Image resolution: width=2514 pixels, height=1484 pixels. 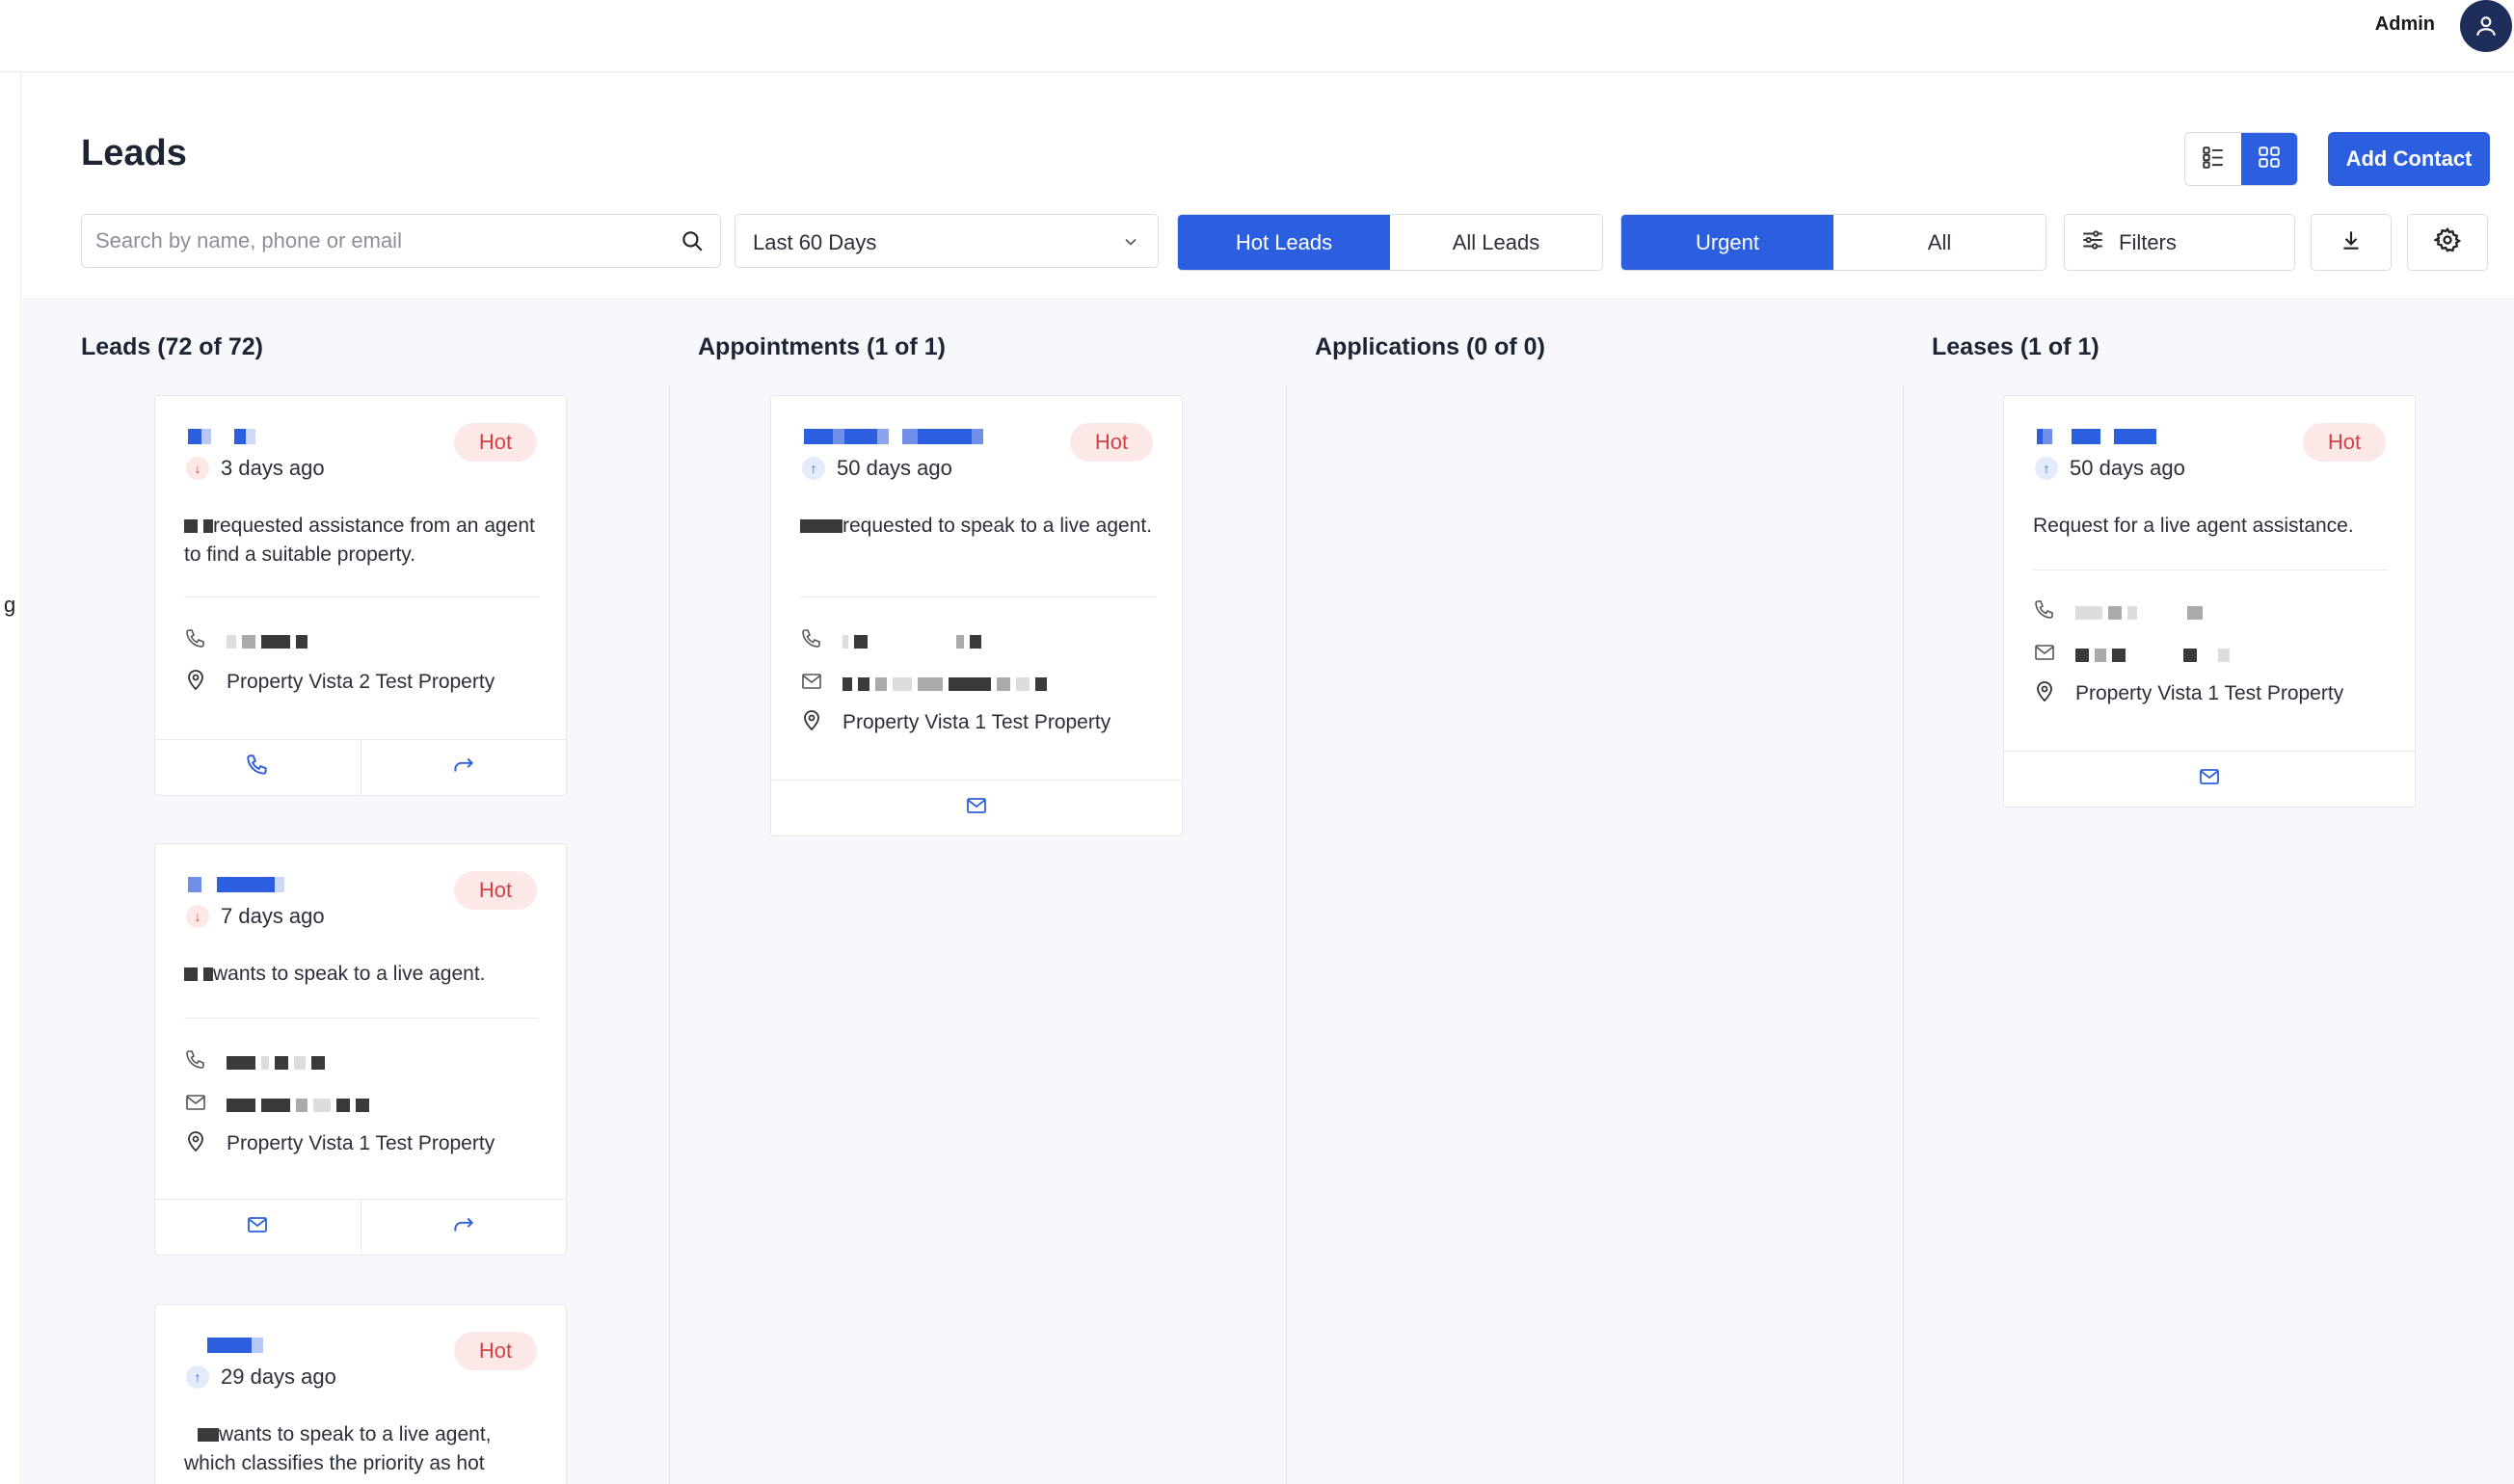 I want to click on column-title-appointments: Appointments (1 of 1), so click(x=822, y=346).